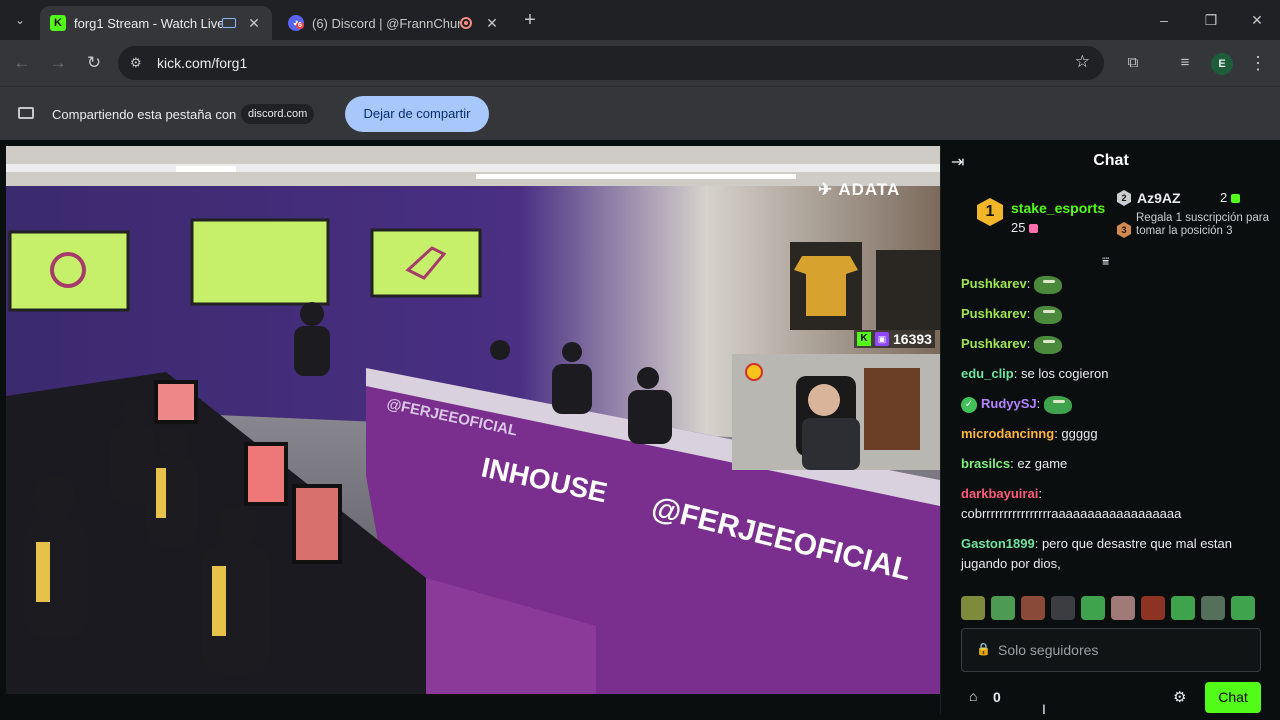 Image resolution: width=1280 pixels, height=720 pixels. Describe the element at coordinates (1064, 373) in the screenshot. I see `chat-text: se los cogieron` at that location.